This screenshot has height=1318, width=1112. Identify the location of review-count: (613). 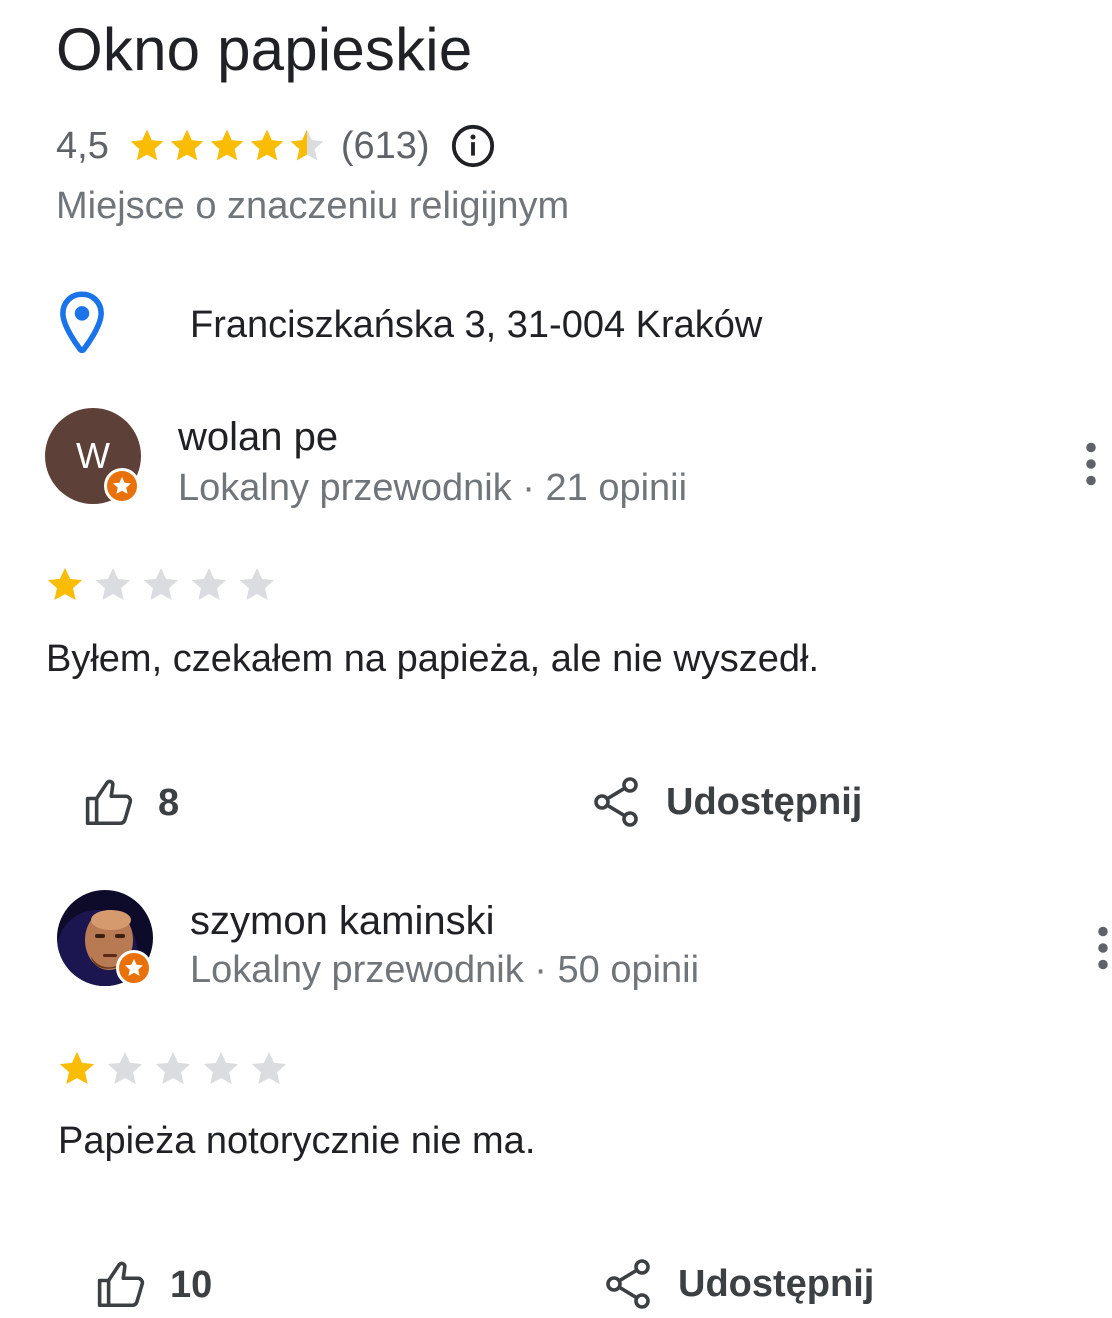
(385, 146).